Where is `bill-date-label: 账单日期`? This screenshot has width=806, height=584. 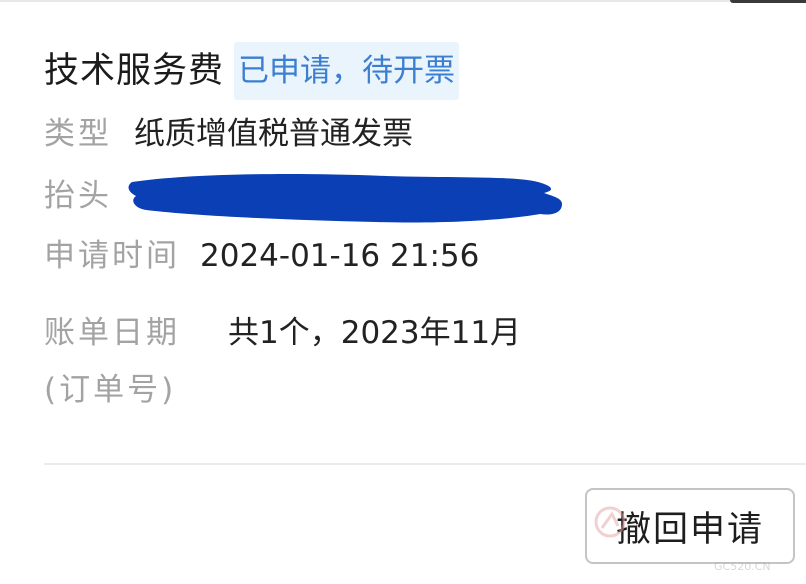 bill-date-label: 账单日期 is located at coordinates (112, 333).